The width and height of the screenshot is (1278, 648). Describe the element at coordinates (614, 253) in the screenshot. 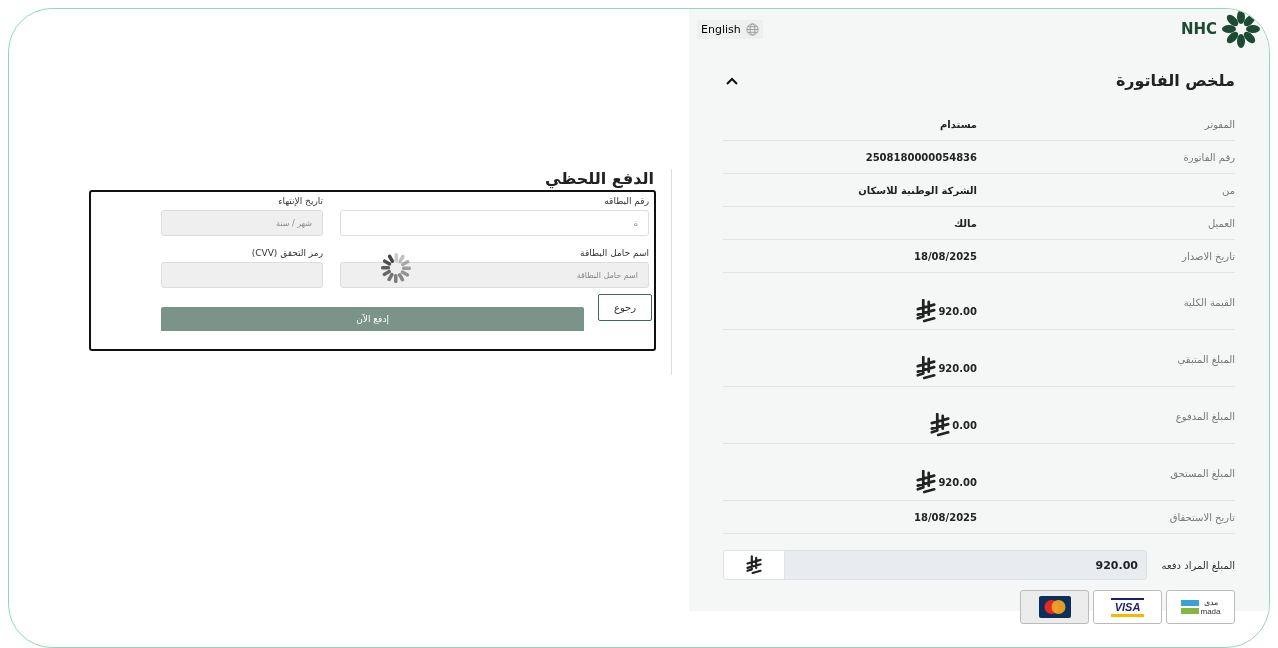

I see `field-label: اسم حامل البطاقة` at that location.